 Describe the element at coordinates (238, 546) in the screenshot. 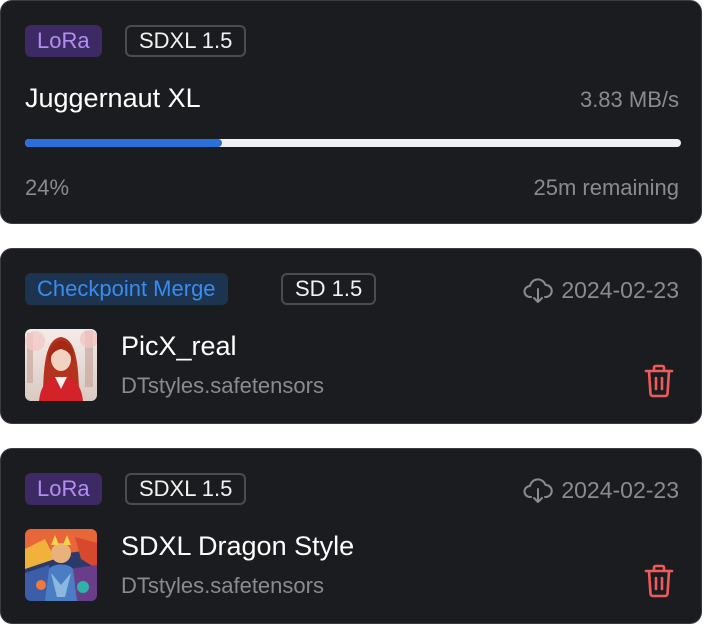

I see `model-name: SDXL Dragon Style` at that location.